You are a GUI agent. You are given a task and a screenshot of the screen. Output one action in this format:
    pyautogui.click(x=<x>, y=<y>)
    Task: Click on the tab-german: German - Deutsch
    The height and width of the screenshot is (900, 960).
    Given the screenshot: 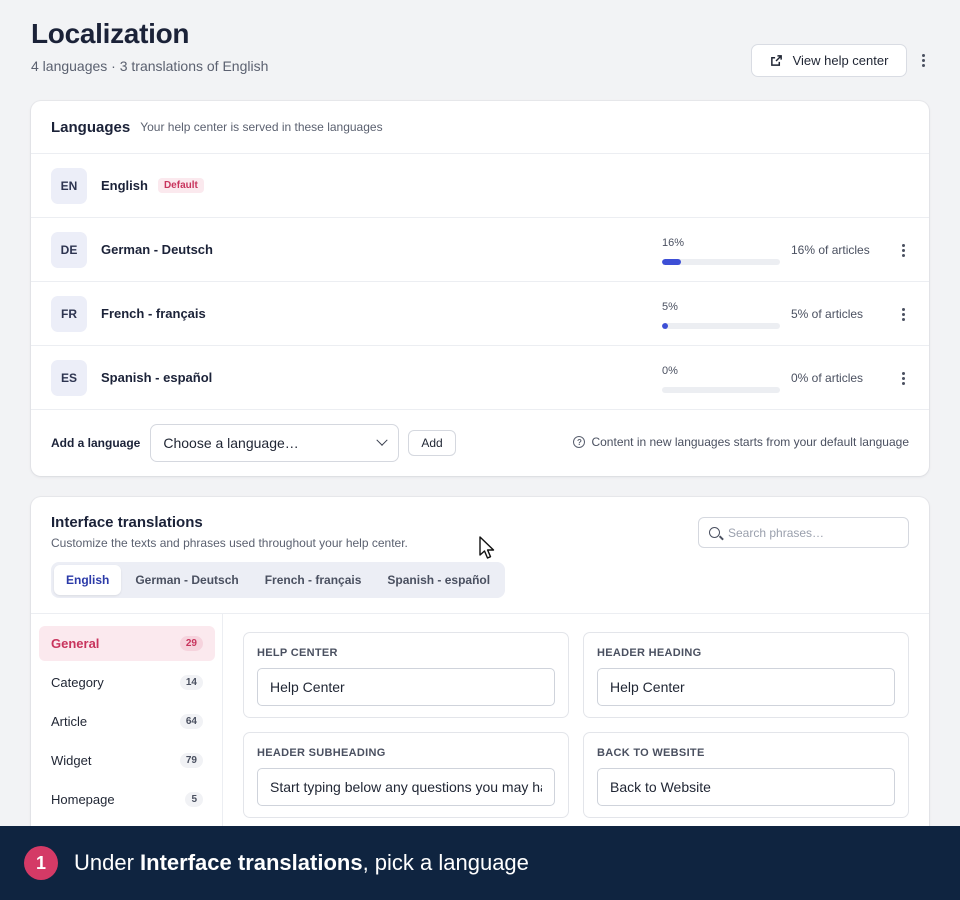 What is the action you would take?
    pyautogui.click(x=186, y=580)
    